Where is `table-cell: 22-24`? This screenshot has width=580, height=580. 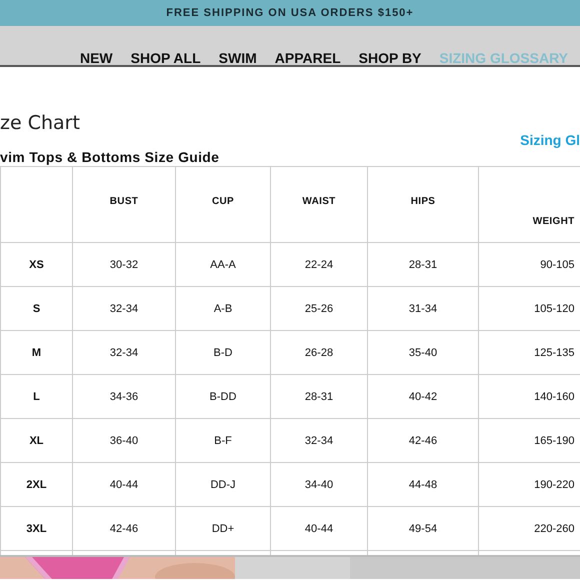 table-cell: 22-24 is located at coordinates (319, 264).